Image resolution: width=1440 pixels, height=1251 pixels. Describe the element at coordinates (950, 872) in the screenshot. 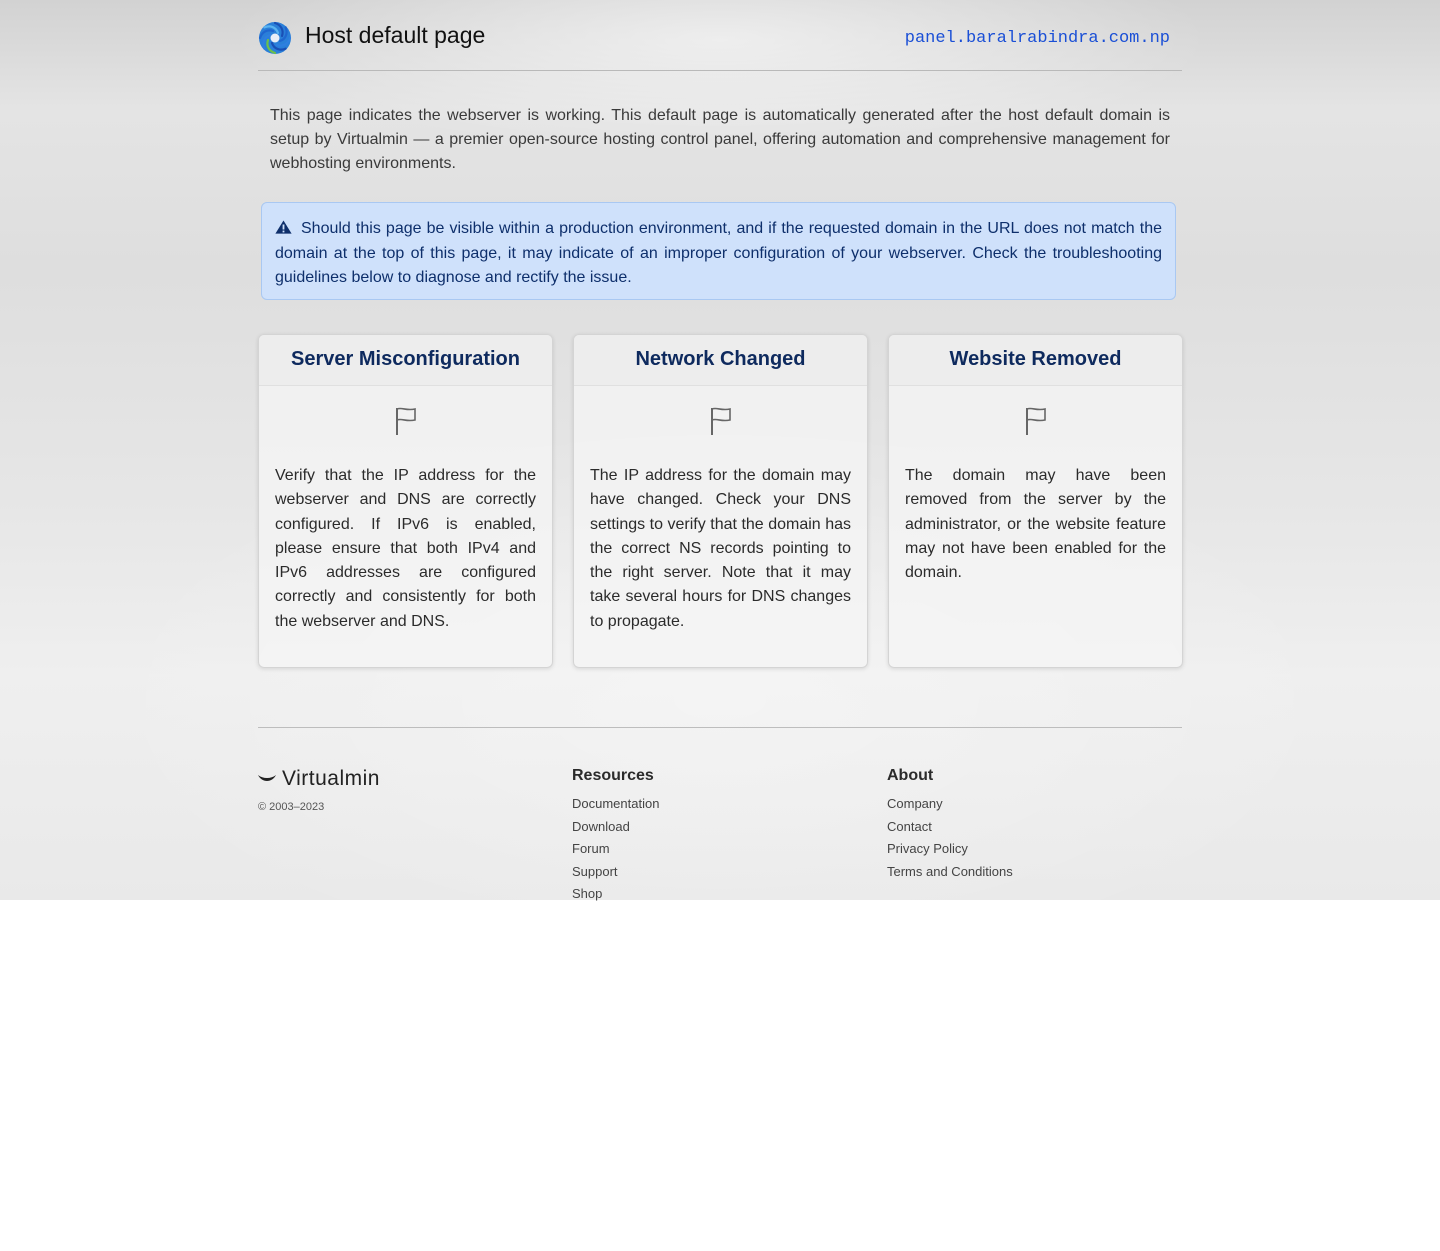

I see `footer-link-terms: Terms and Conditions` at that location.